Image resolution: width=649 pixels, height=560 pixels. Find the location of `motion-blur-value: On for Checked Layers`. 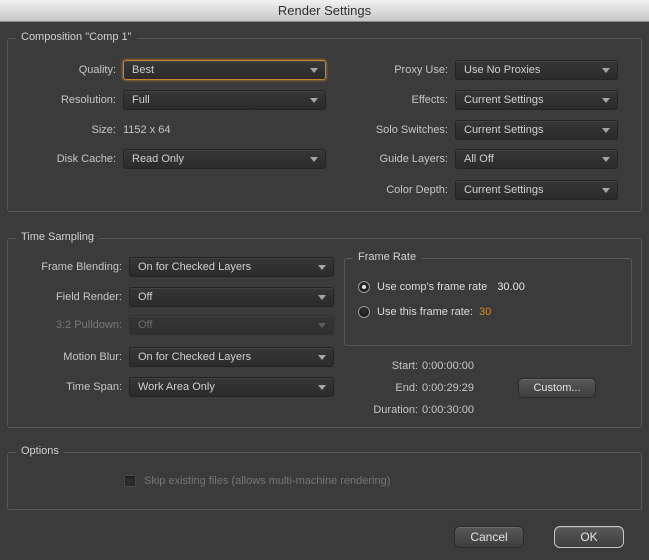

motion-blur-value: On for Checked Layers is located at coordinates (195, 357).